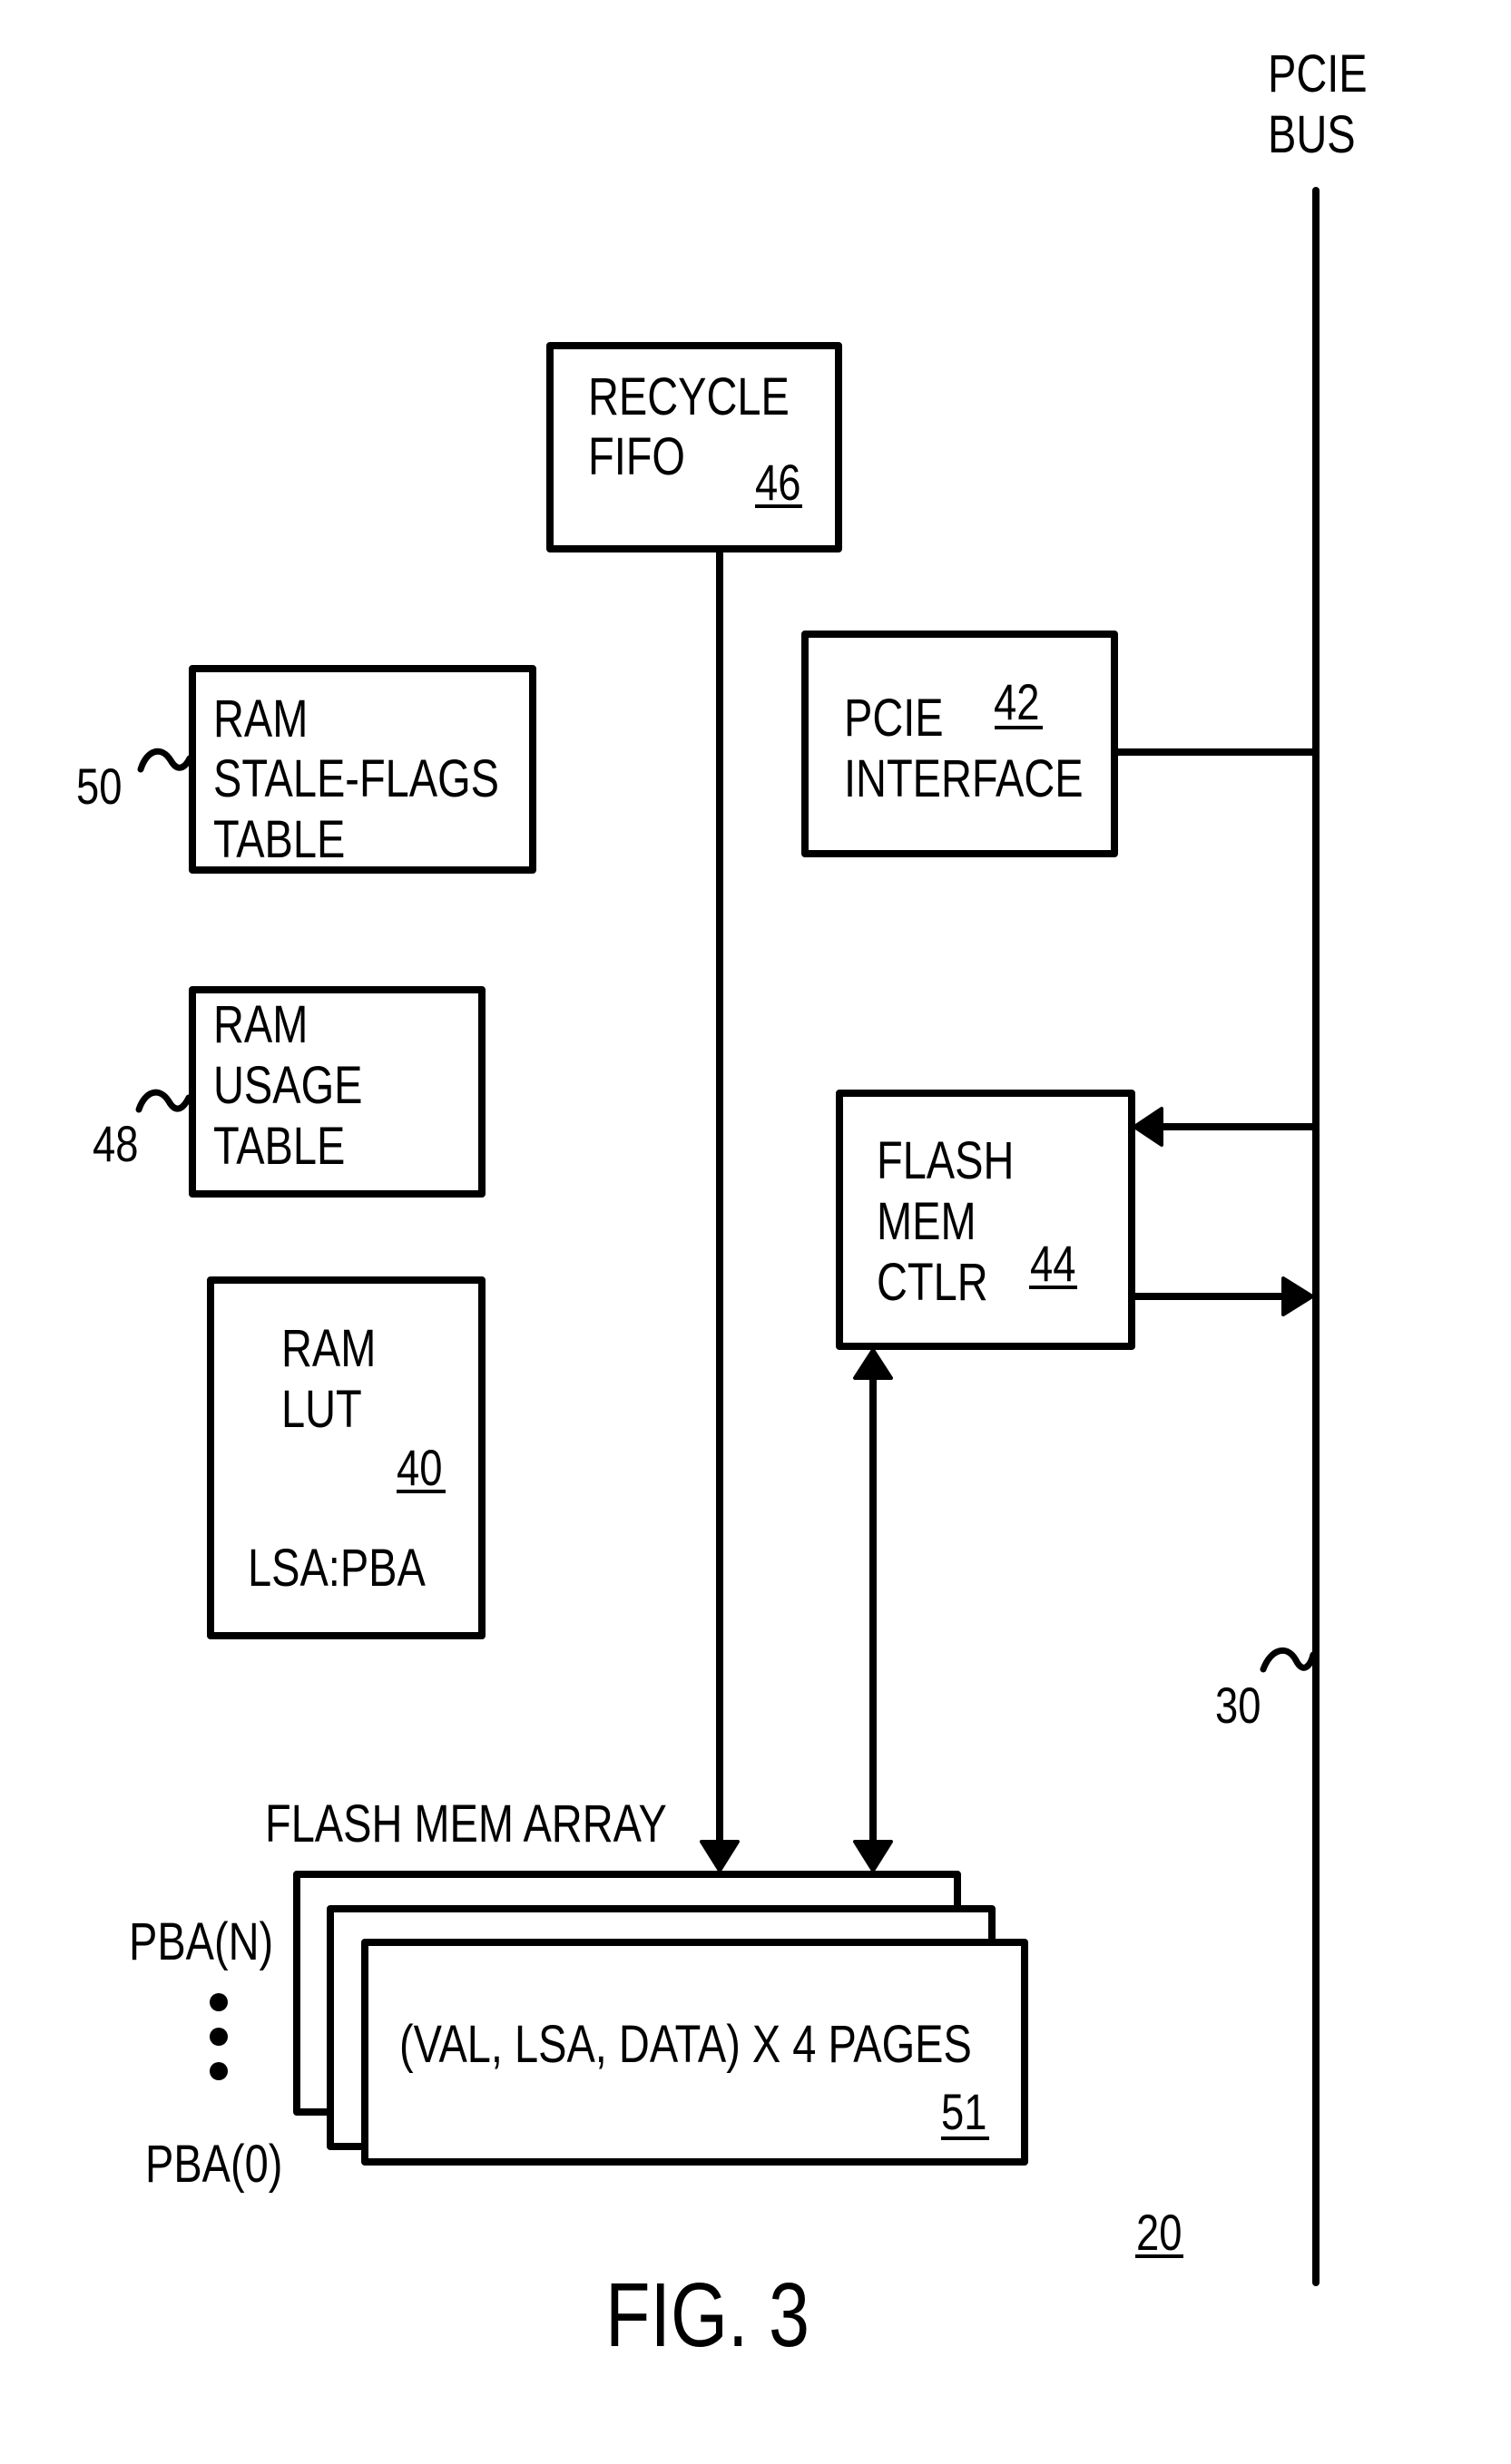 The image size is (1511, 2464). What do you see at coordinates (1016, 701) in the screenshot?
I see `pcie-interface-reference-numeral: 42` at bounding box center [1016, 701].